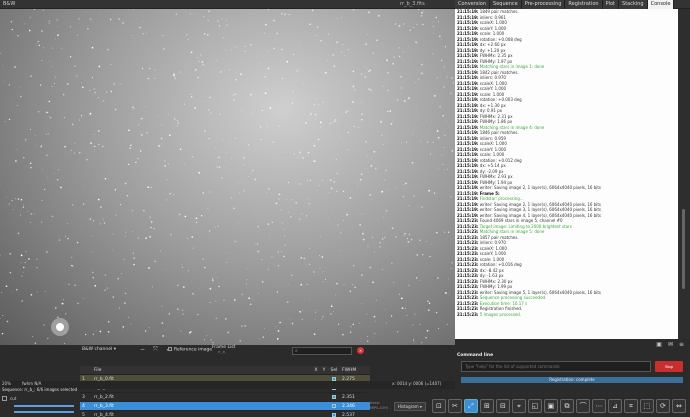  What do you see at coordinates (470, 406) in the screenshot?
I see `tool-2-icon: ⤢` at bounding box center [470, 406].